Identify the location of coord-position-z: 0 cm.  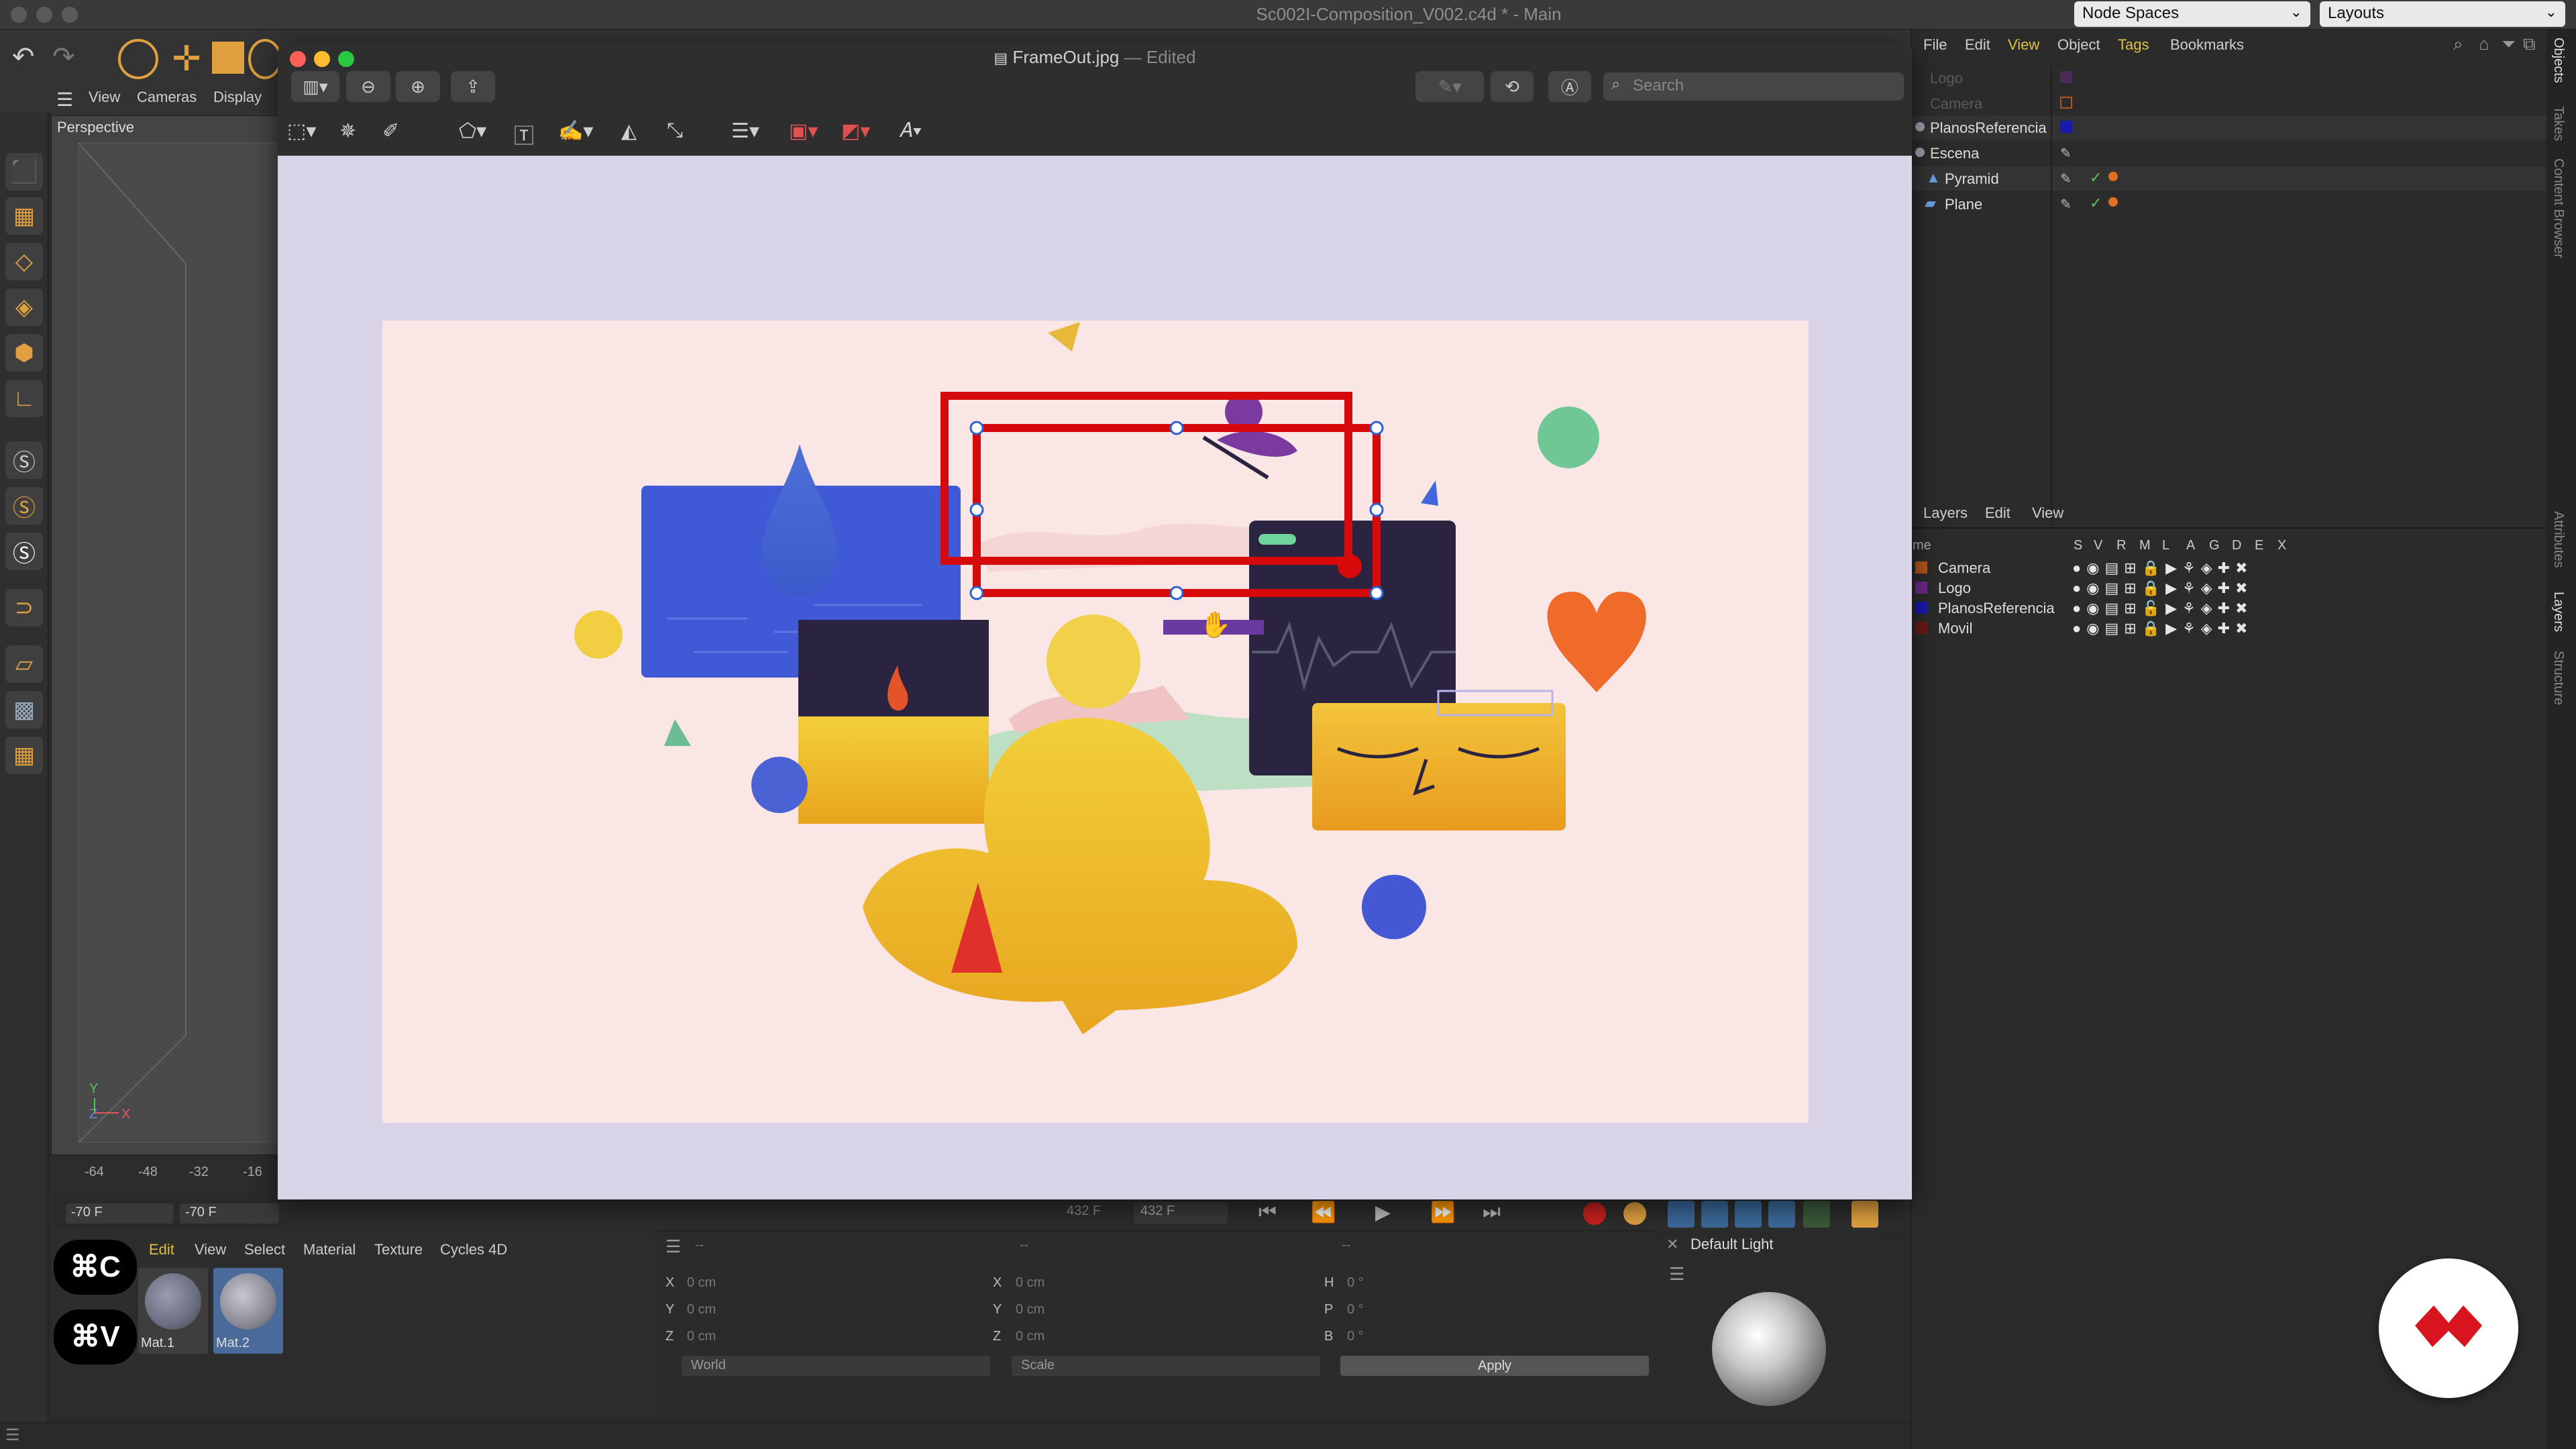
(701, 1336).